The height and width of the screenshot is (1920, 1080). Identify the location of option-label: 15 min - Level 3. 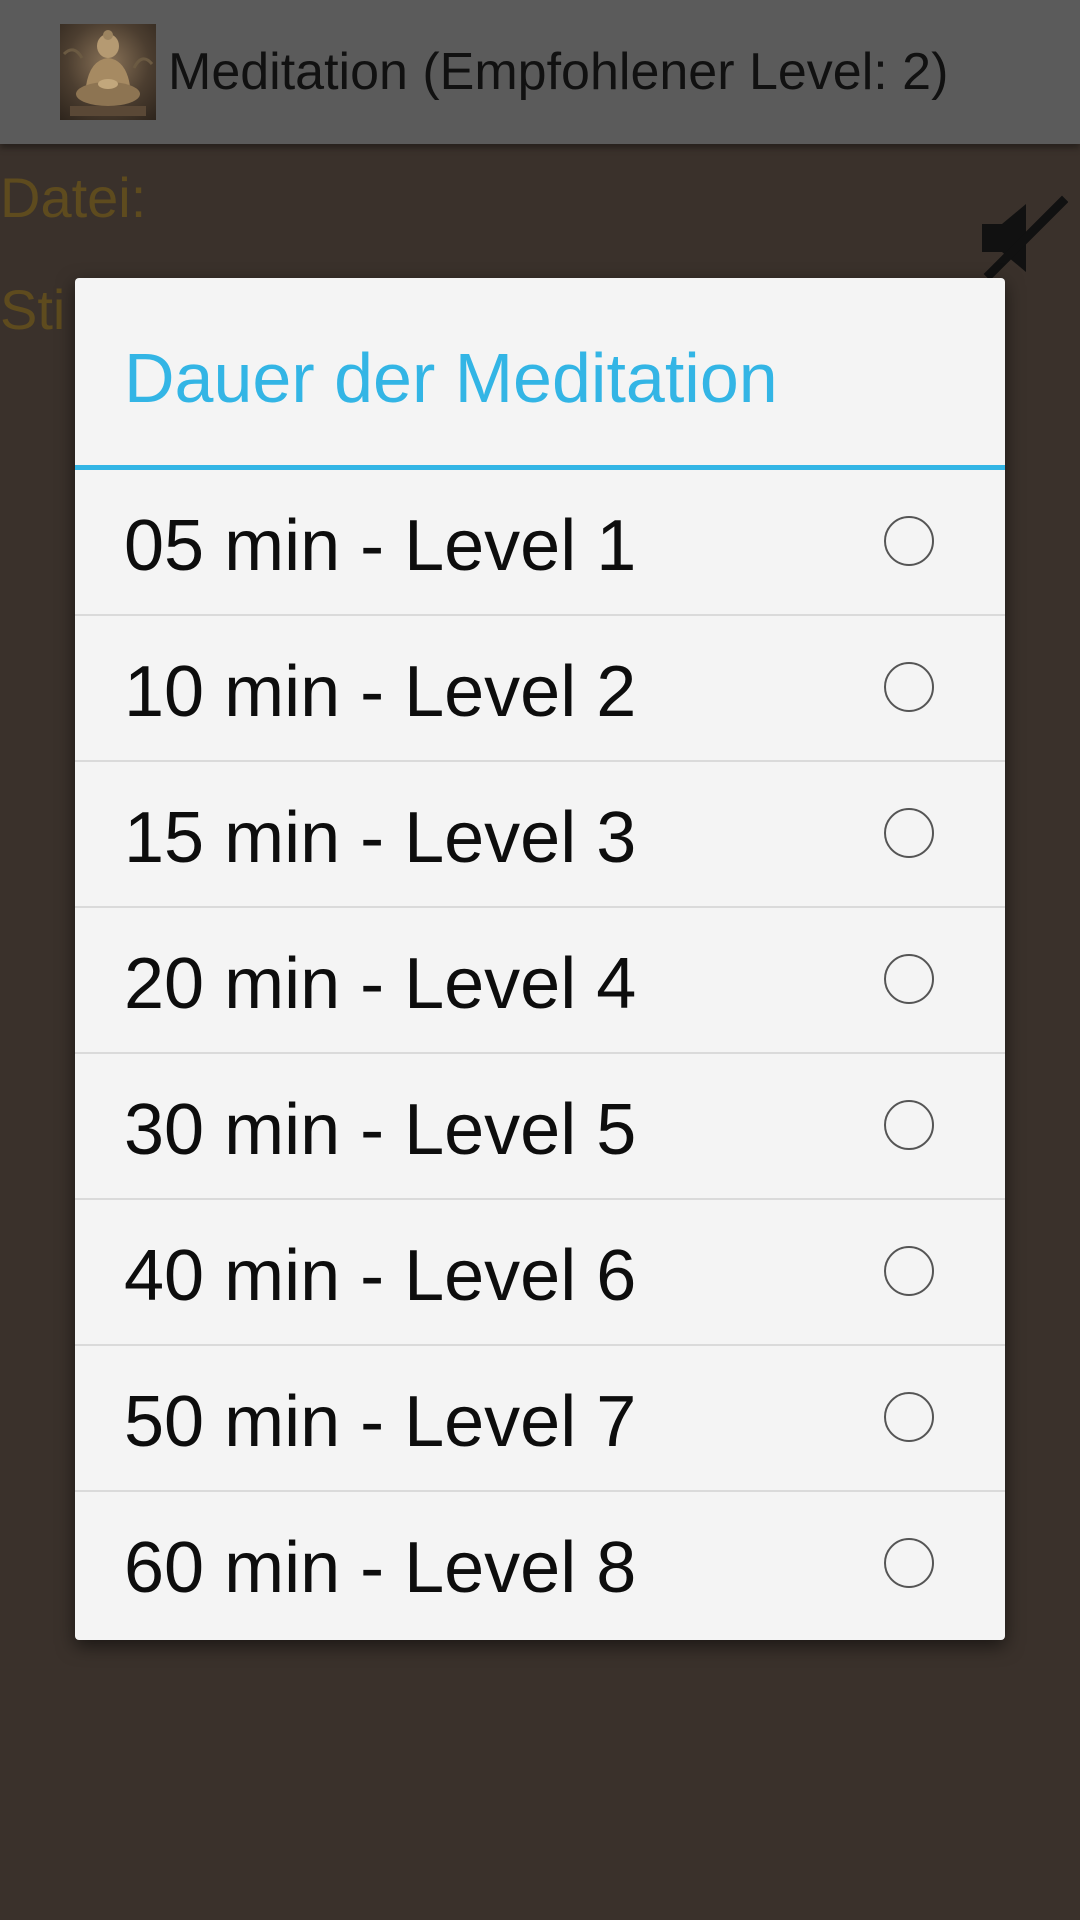
(380, 838).